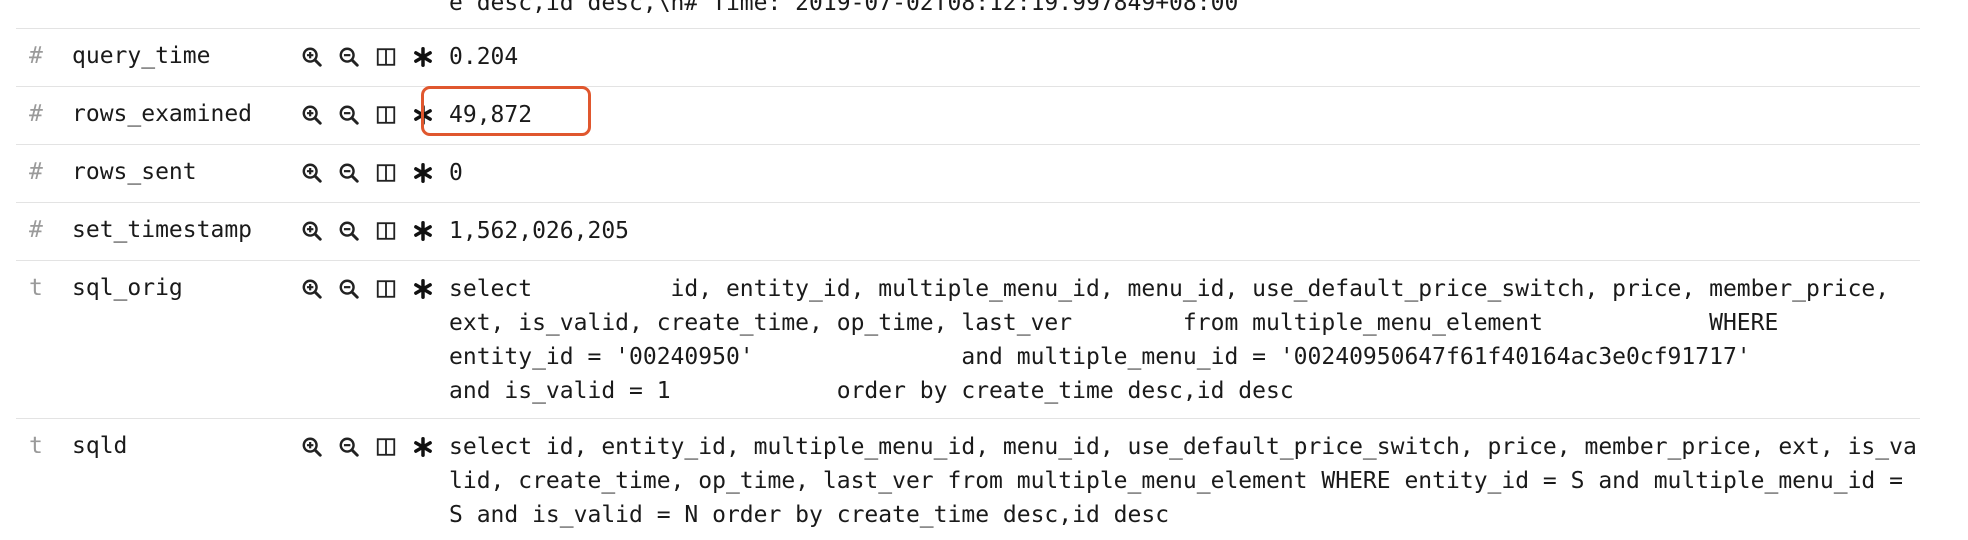 The height and width of the screenshot is (540, 1968). Describe the element at coordinates (162, 114) in the screenshot. I see `field-name: rows_examined` at that location.